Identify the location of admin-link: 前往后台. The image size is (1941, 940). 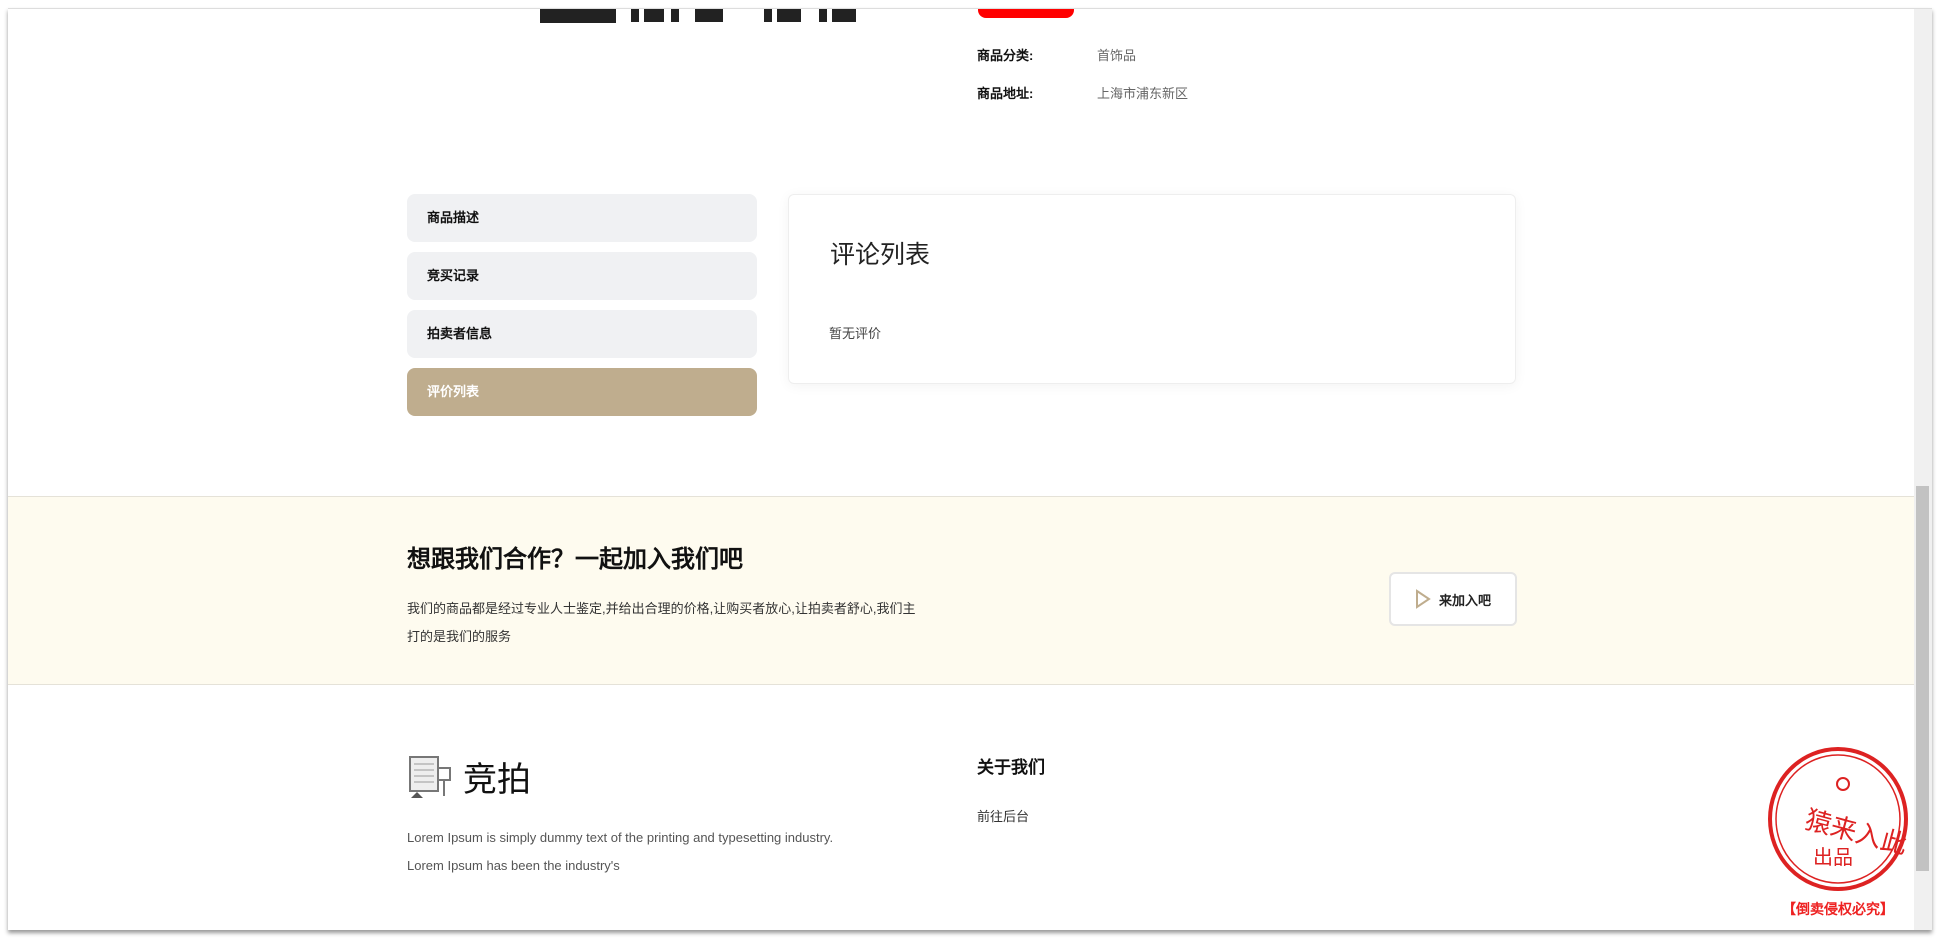
(1003, 815).